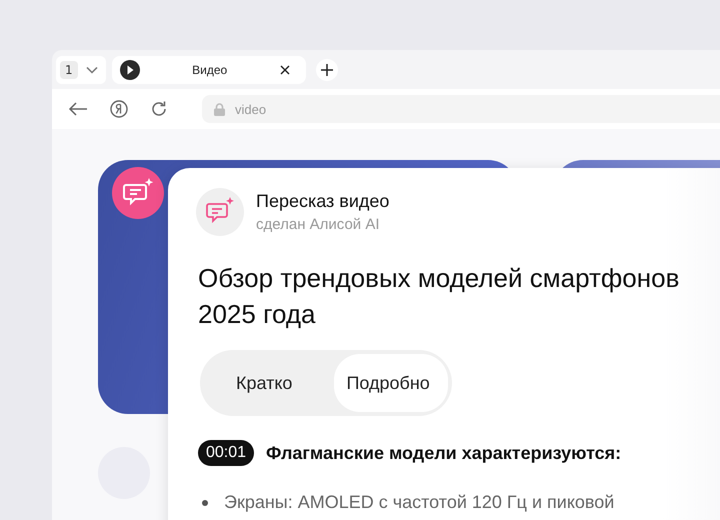 This screenshot has width=720, height=520. What do you see at coordinates (219, 109) in the screenshot?
I see `lock-icon` at bounding box center [219, 109].